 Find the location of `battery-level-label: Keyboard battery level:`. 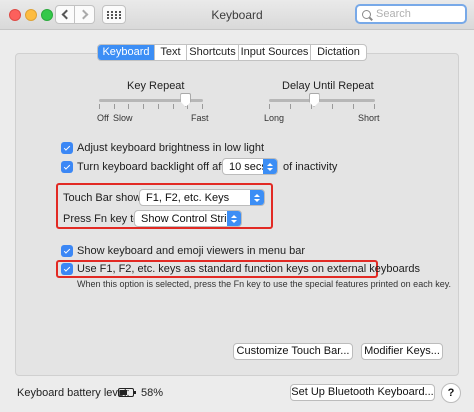

battery-level-label: Keyboard battery level: is located at coordinates (73, 393).